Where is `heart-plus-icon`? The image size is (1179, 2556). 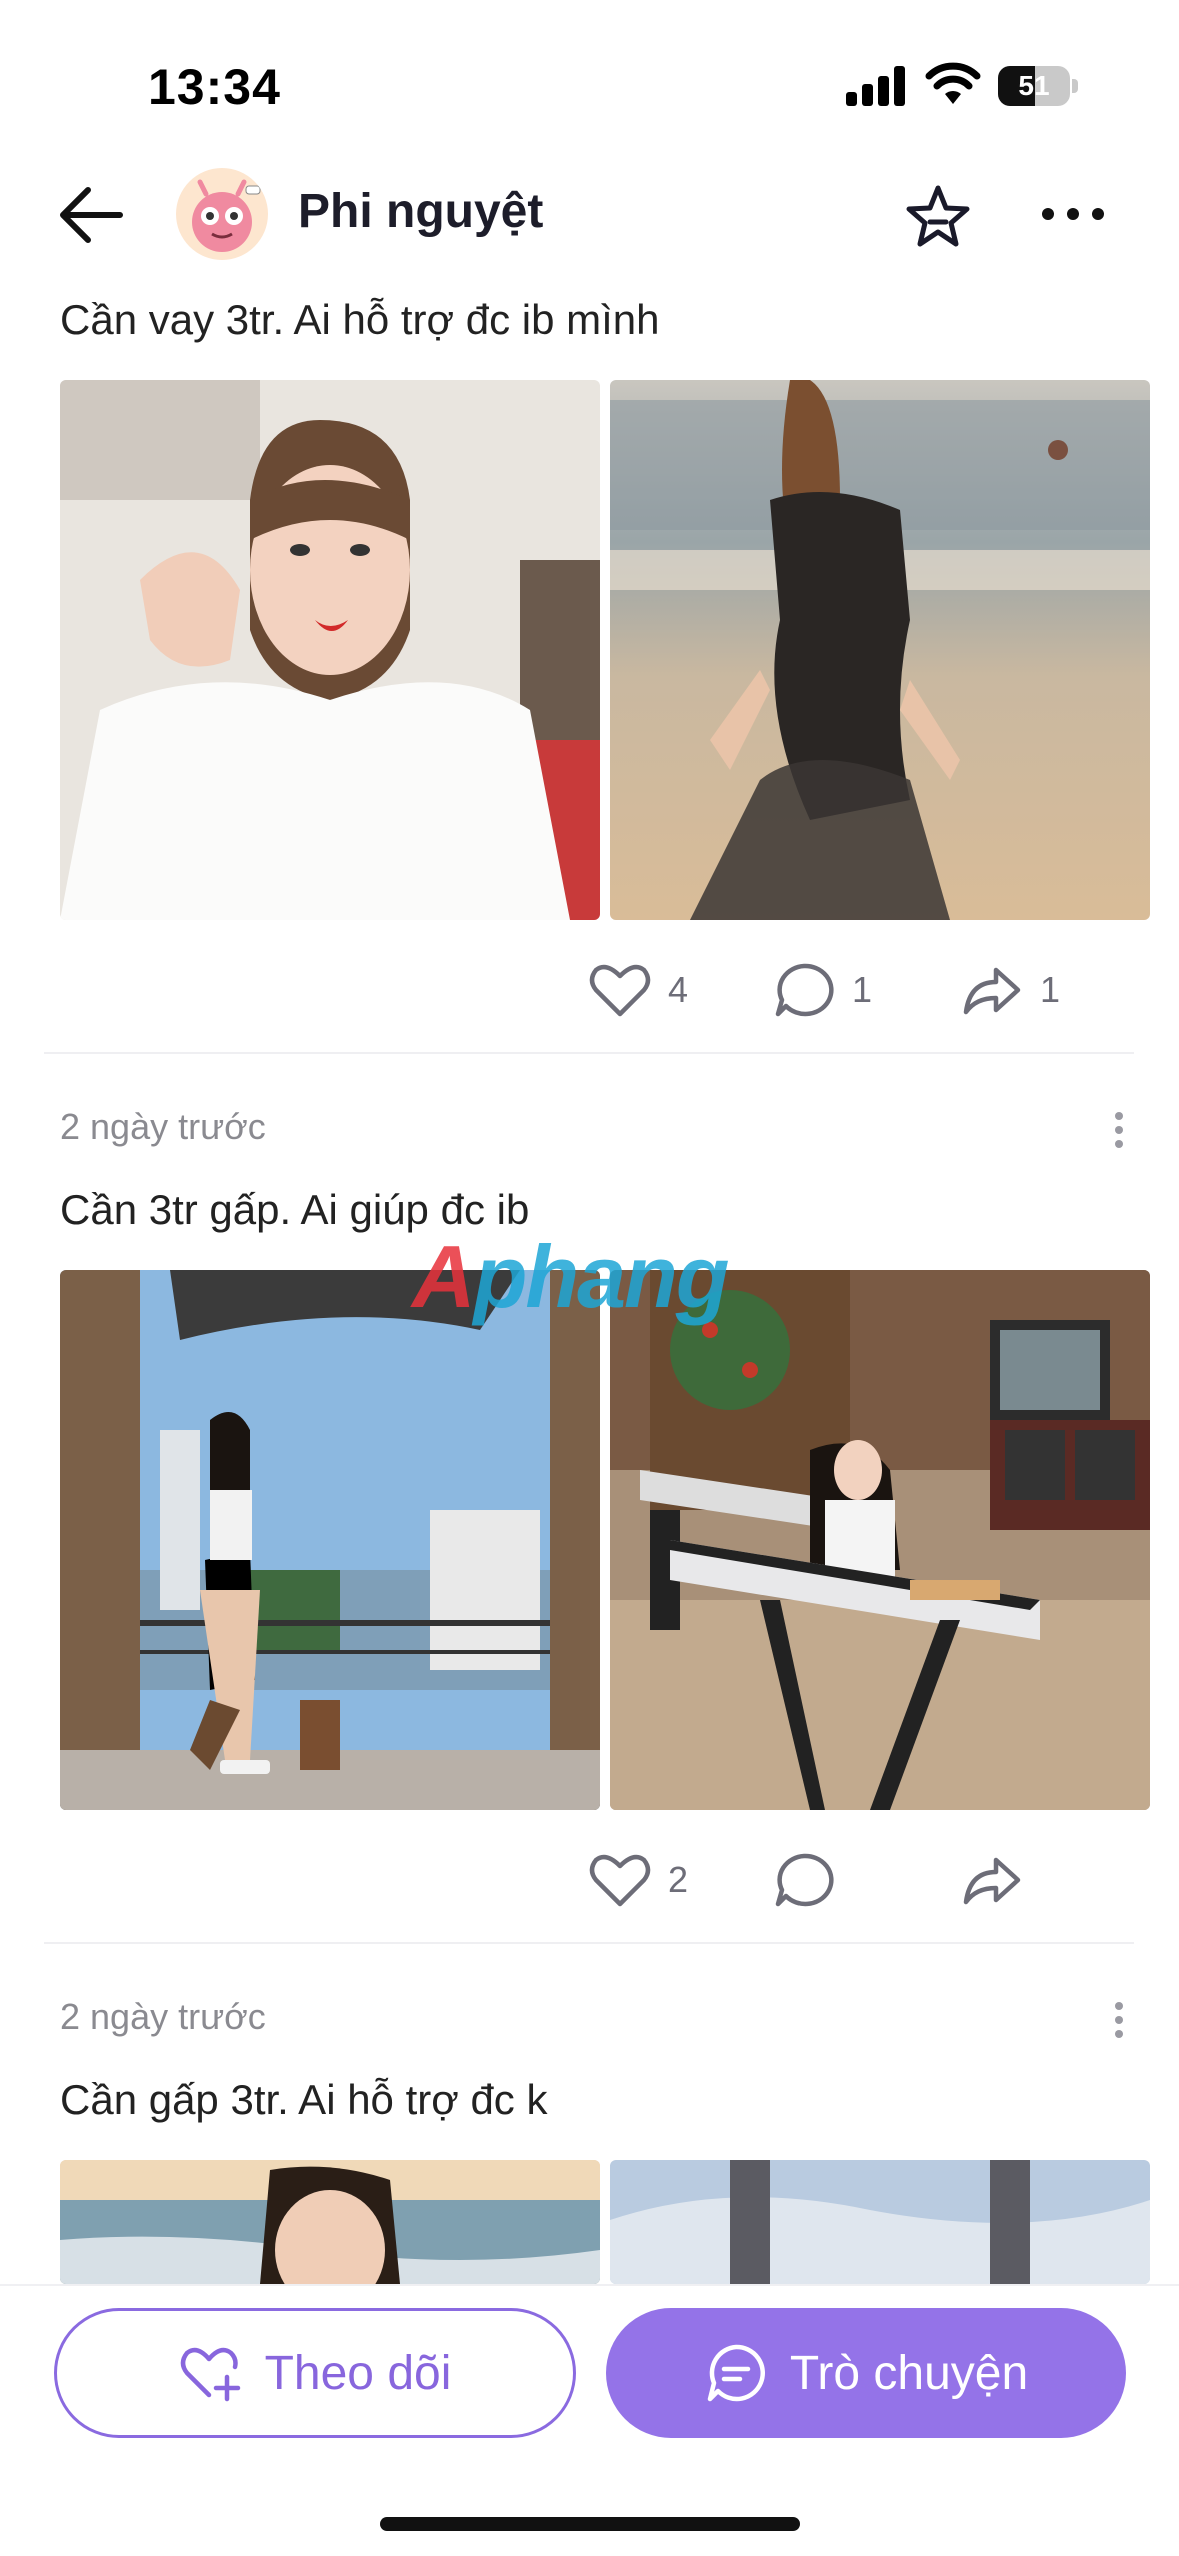
heart-plus-icon is located at coordinates (210, 2374).